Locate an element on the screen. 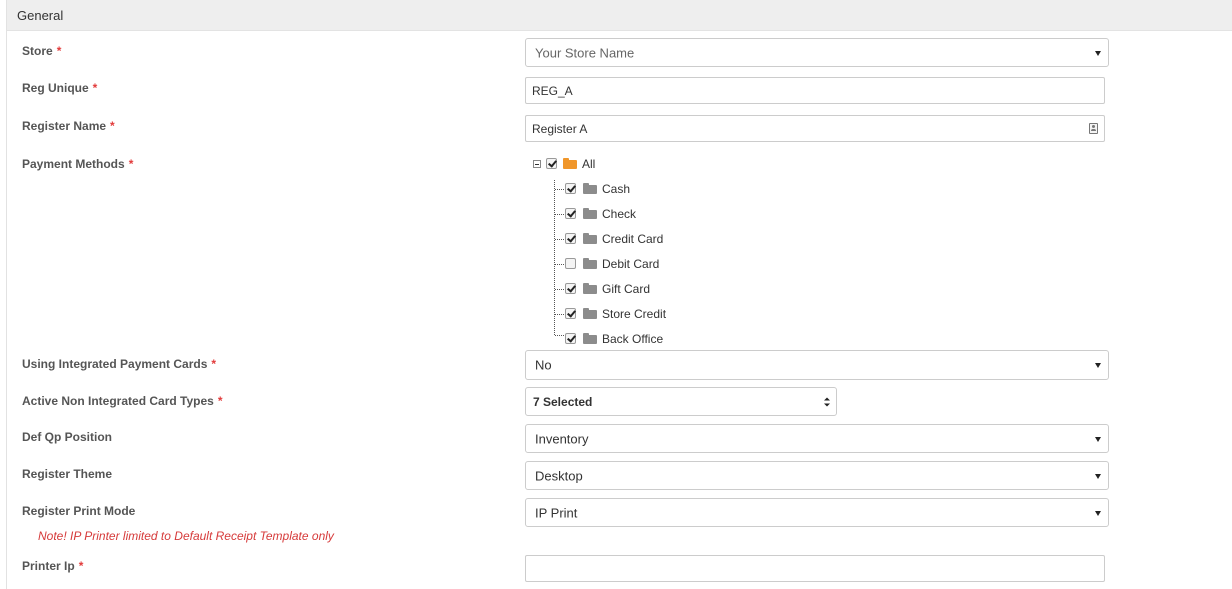 The height and width of the screenshot is (589, 1232). store-select-value: Your Store Name is located at coordinates (585, 52).